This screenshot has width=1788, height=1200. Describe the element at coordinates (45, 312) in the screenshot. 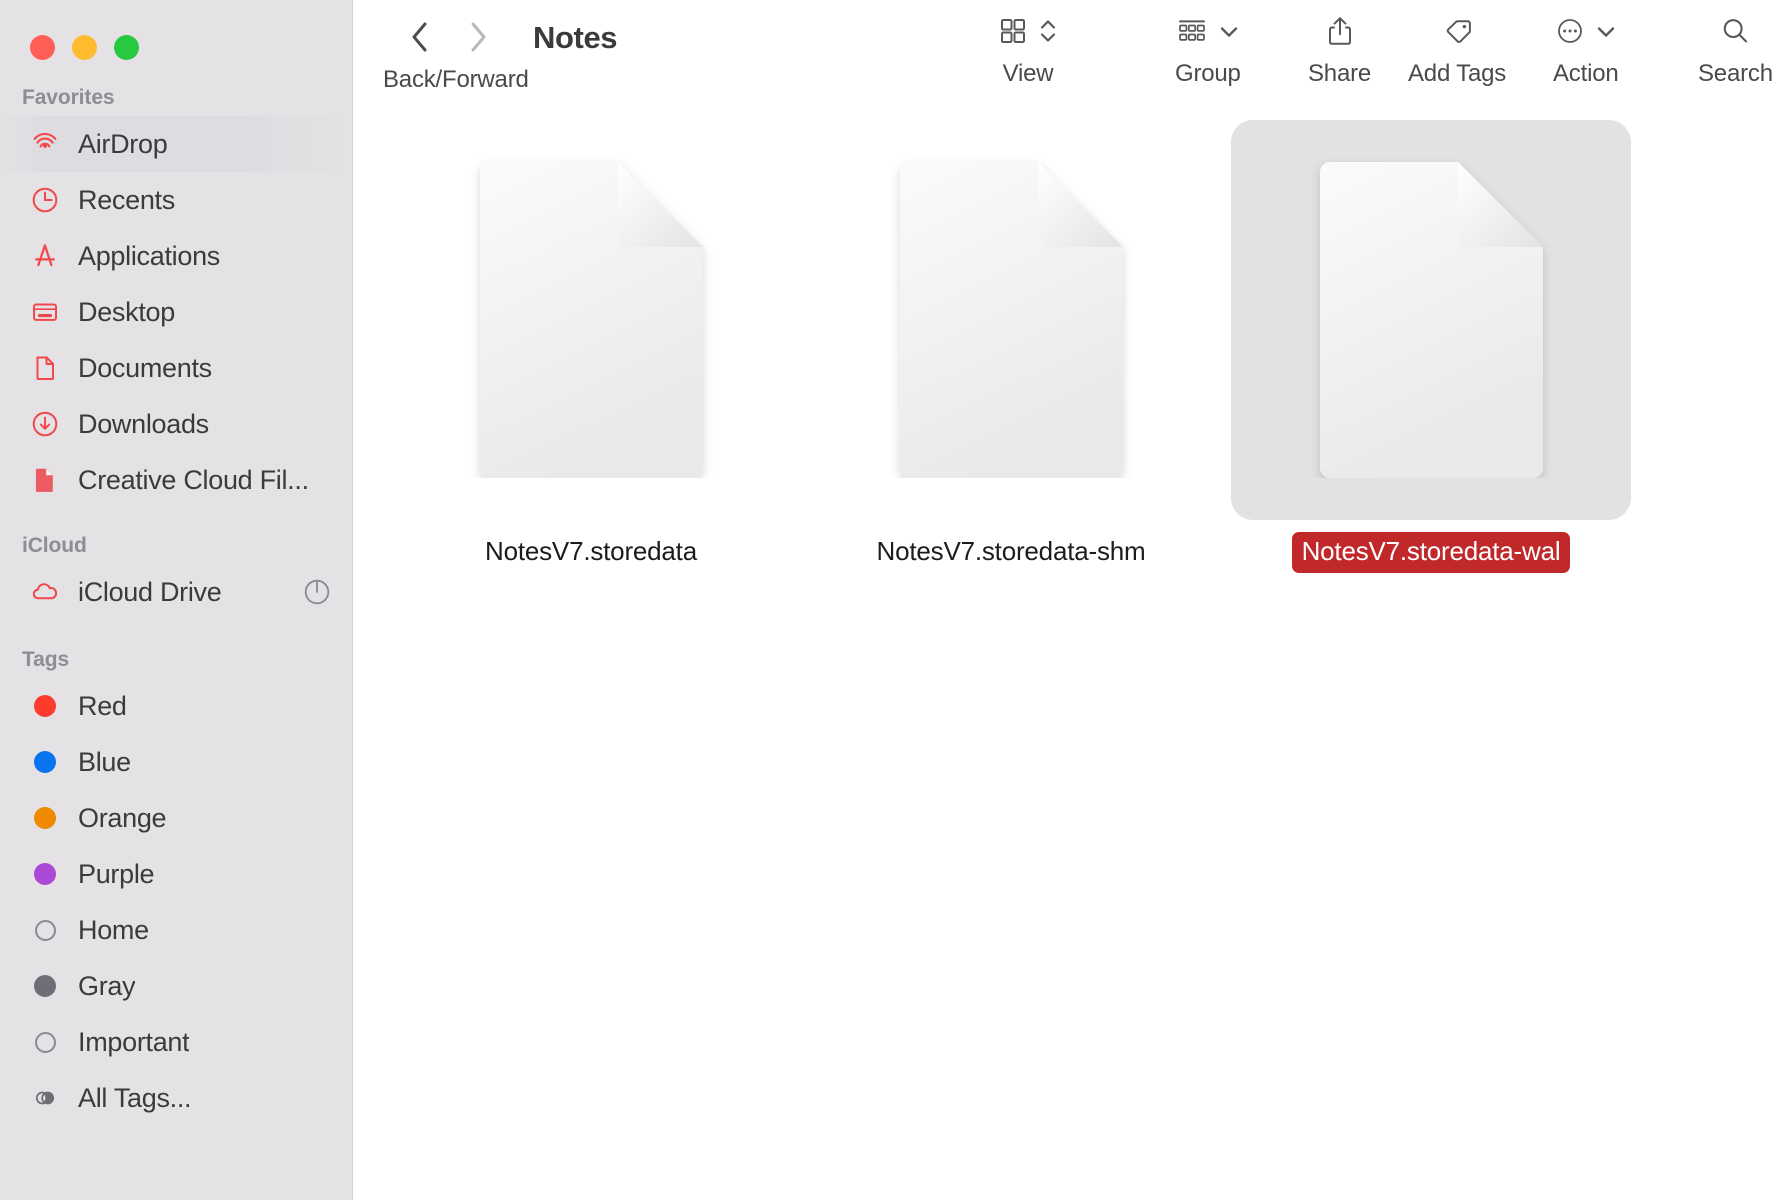

I see `desktop-icon` at that location.